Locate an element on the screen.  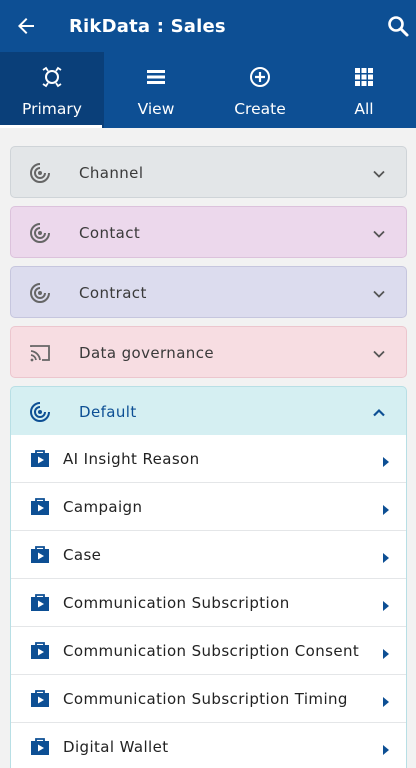
list-item-case: Case is located at coordinates (208, 555).